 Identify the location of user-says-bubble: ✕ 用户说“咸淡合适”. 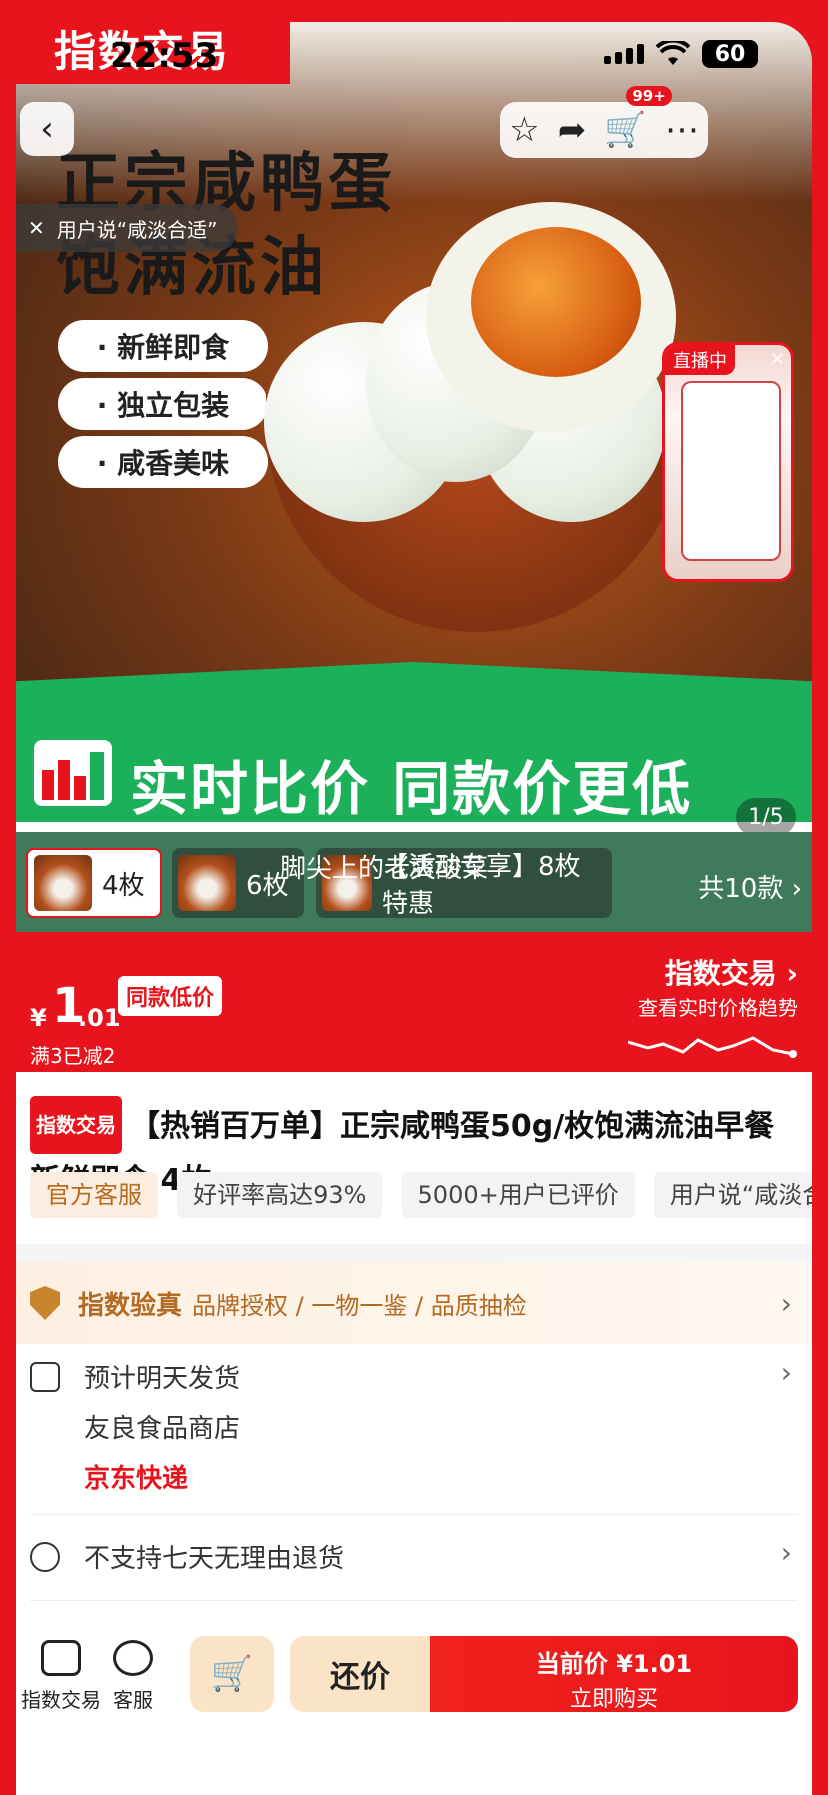
(127, 228).